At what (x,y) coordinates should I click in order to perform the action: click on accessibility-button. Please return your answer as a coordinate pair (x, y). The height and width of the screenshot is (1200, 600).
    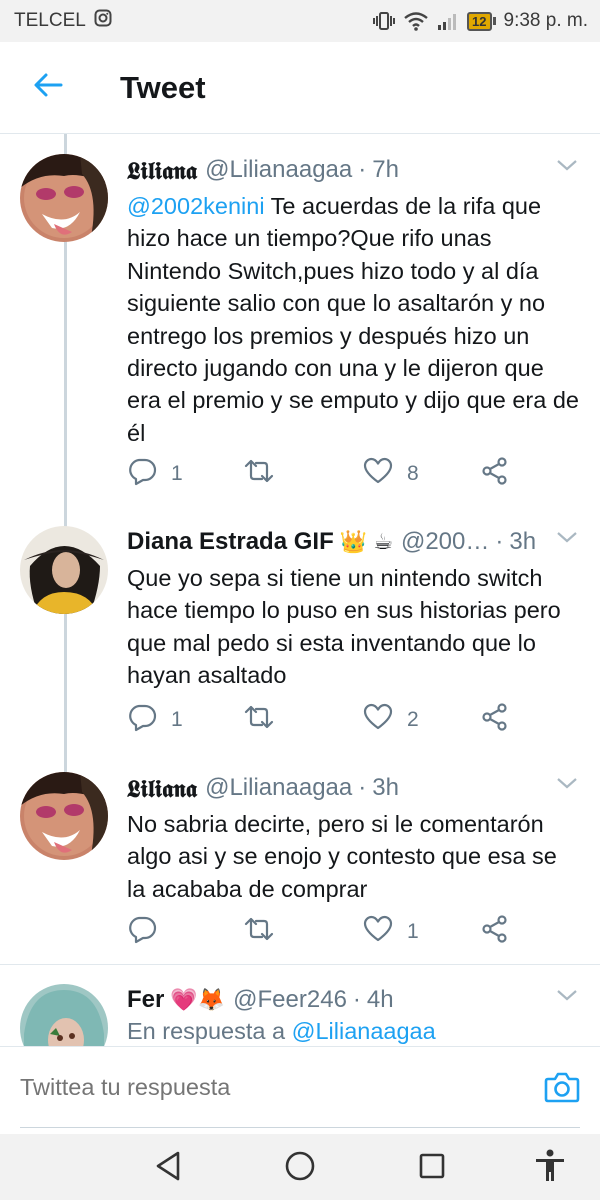
    Looking at the image, I should click on (550, 1168).